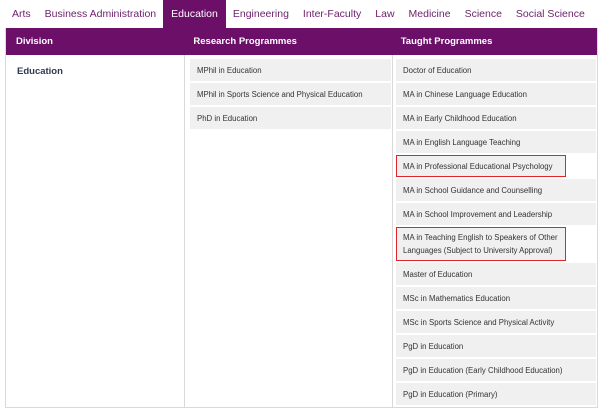  Describe the element at coordinates (34, 41) in the screenshot. I see `header-division: Division` at that location.